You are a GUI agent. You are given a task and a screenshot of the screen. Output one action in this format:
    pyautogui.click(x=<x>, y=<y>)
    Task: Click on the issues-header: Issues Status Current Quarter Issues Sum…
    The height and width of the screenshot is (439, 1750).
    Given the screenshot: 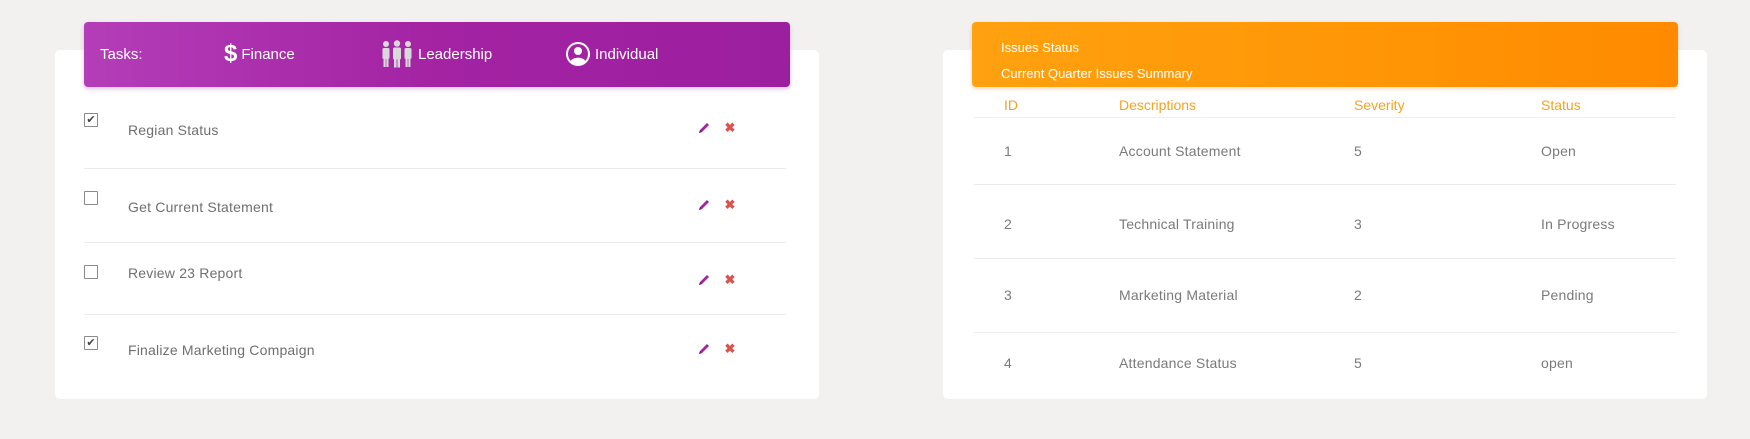 What is the action you would take?
    pyautogui.click(x=1325, y=54)
    